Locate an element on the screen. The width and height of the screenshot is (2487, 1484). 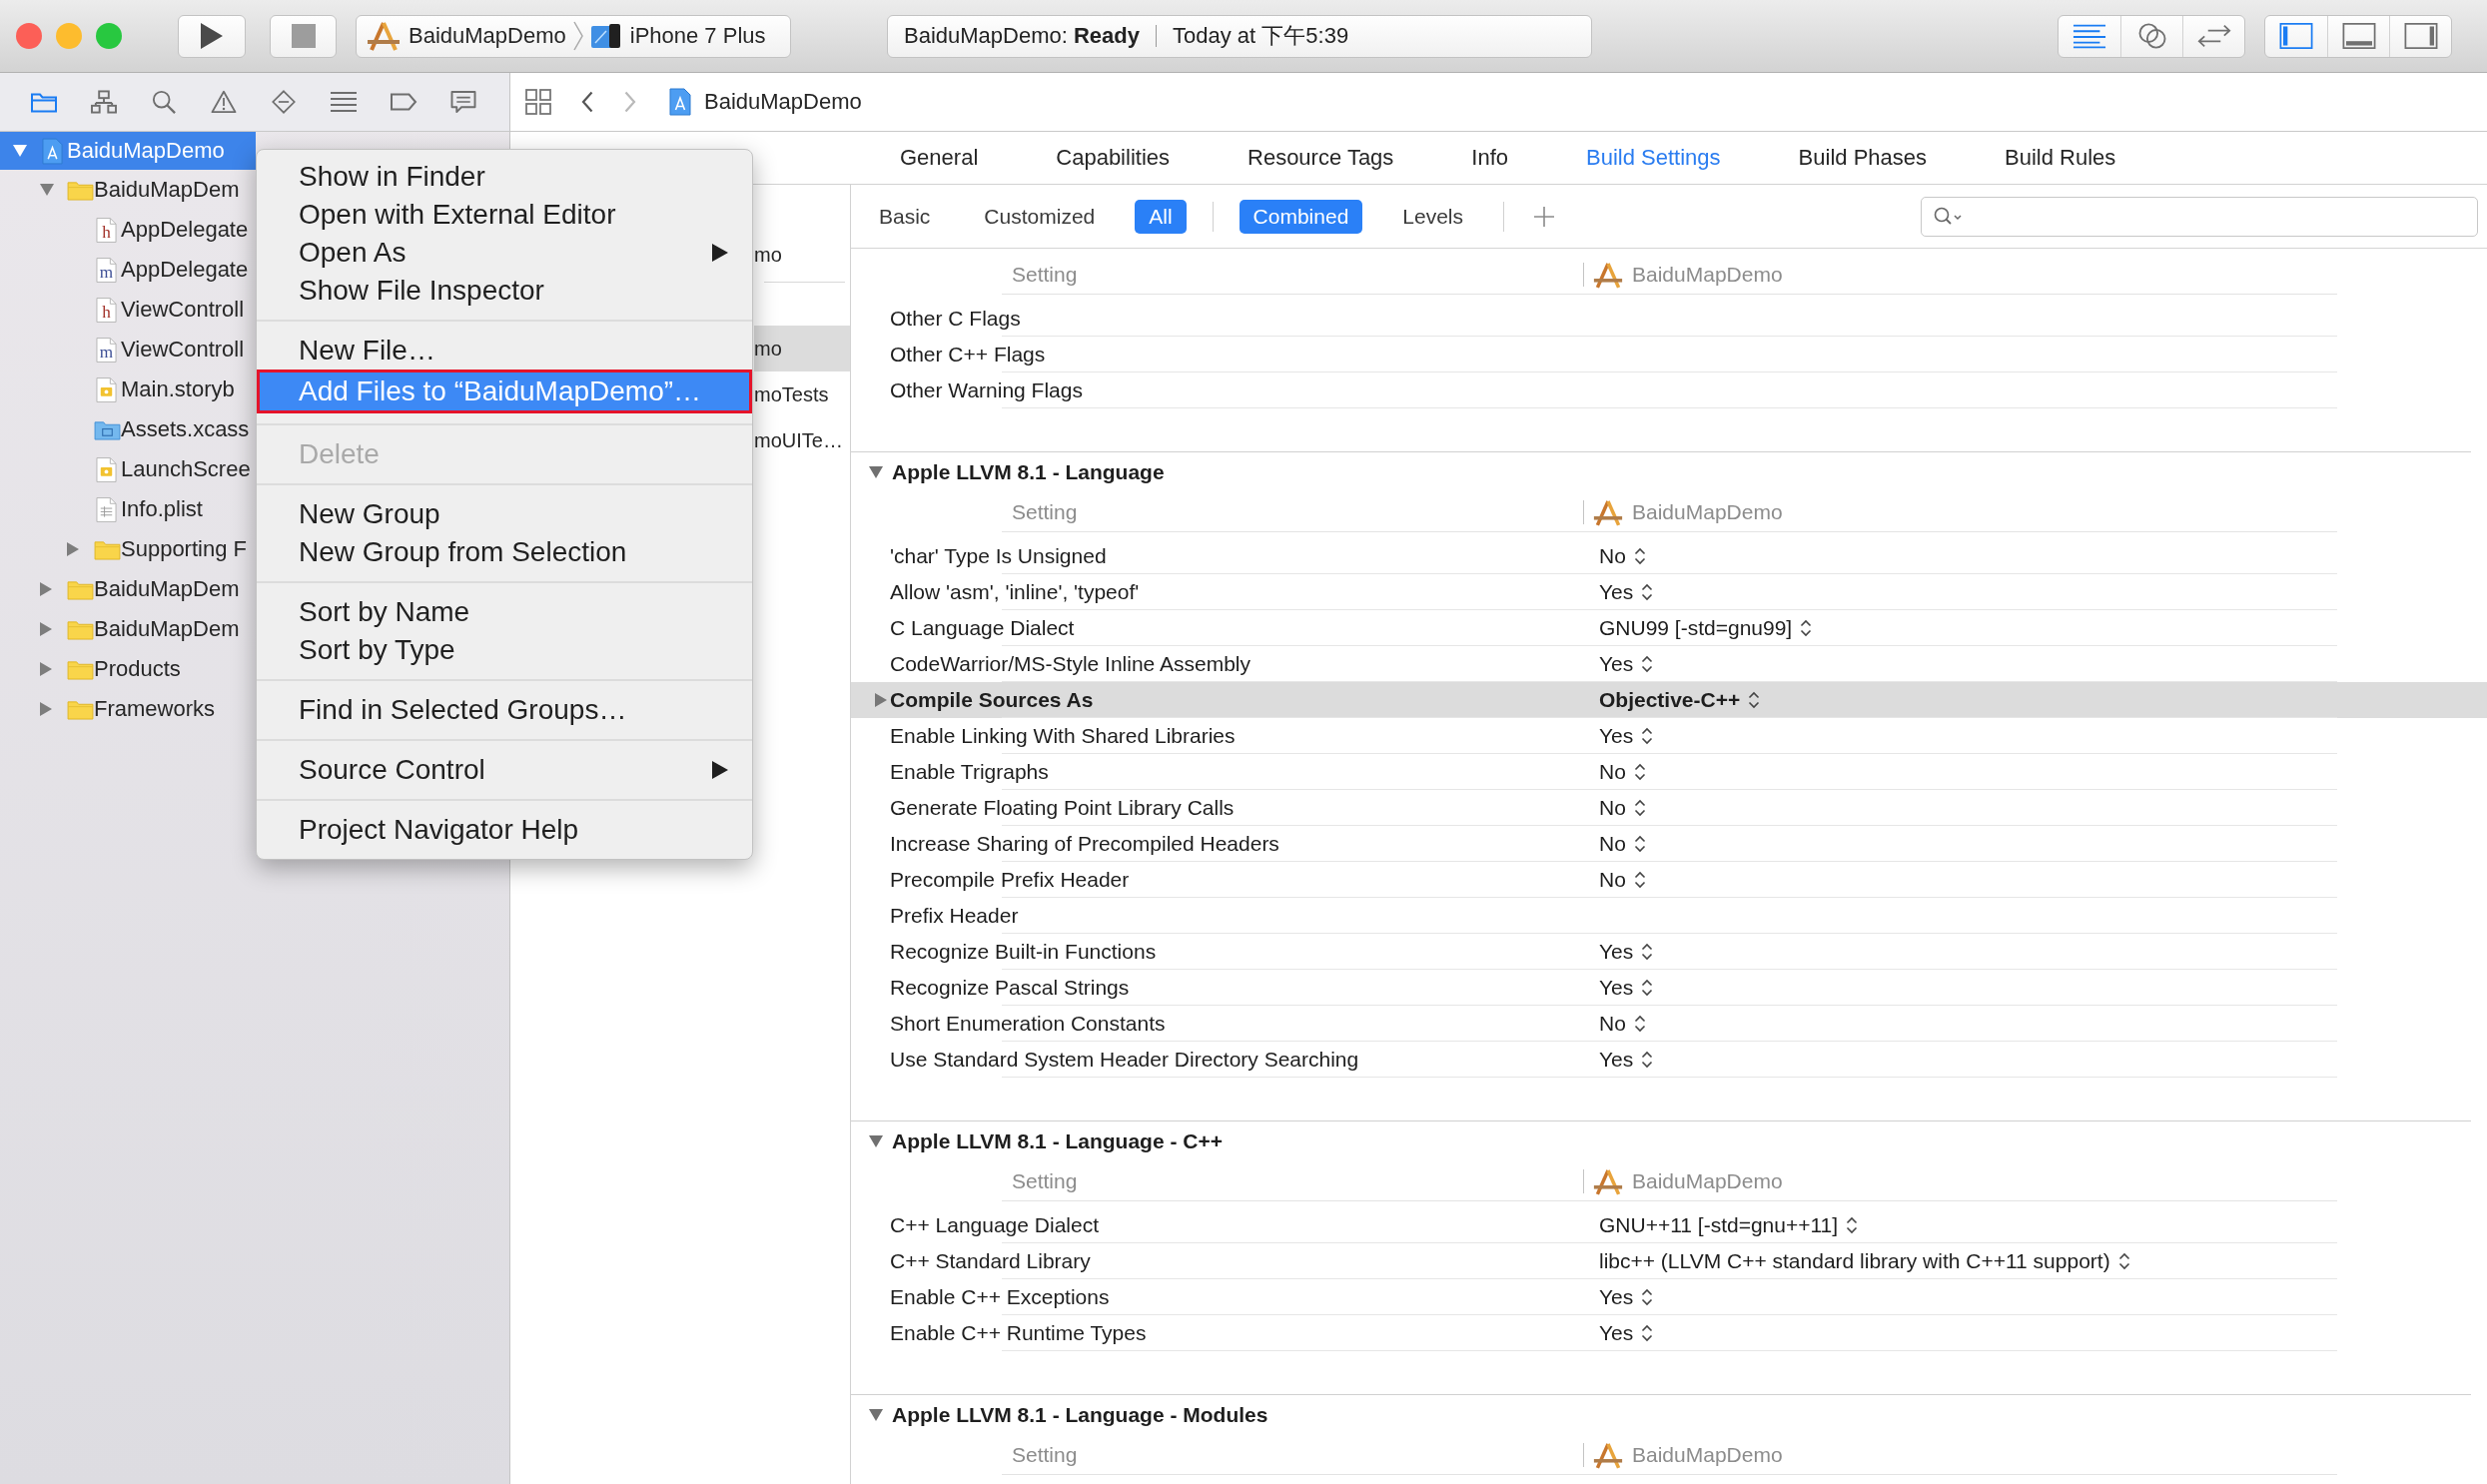
scheme-button: BaiduMapDemo is located at coordinates (466, 36).